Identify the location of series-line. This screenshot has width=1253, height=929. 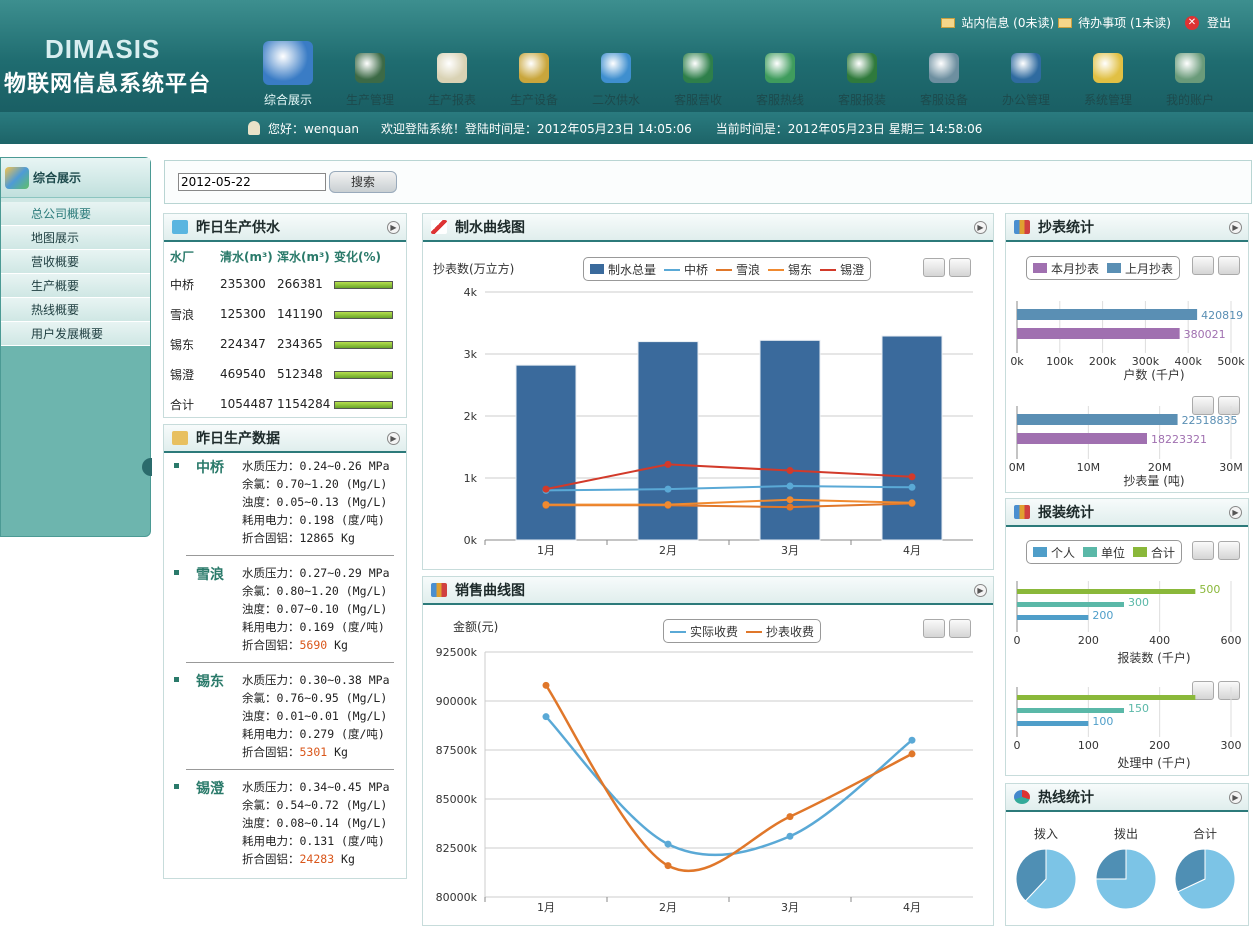
(728, 778).